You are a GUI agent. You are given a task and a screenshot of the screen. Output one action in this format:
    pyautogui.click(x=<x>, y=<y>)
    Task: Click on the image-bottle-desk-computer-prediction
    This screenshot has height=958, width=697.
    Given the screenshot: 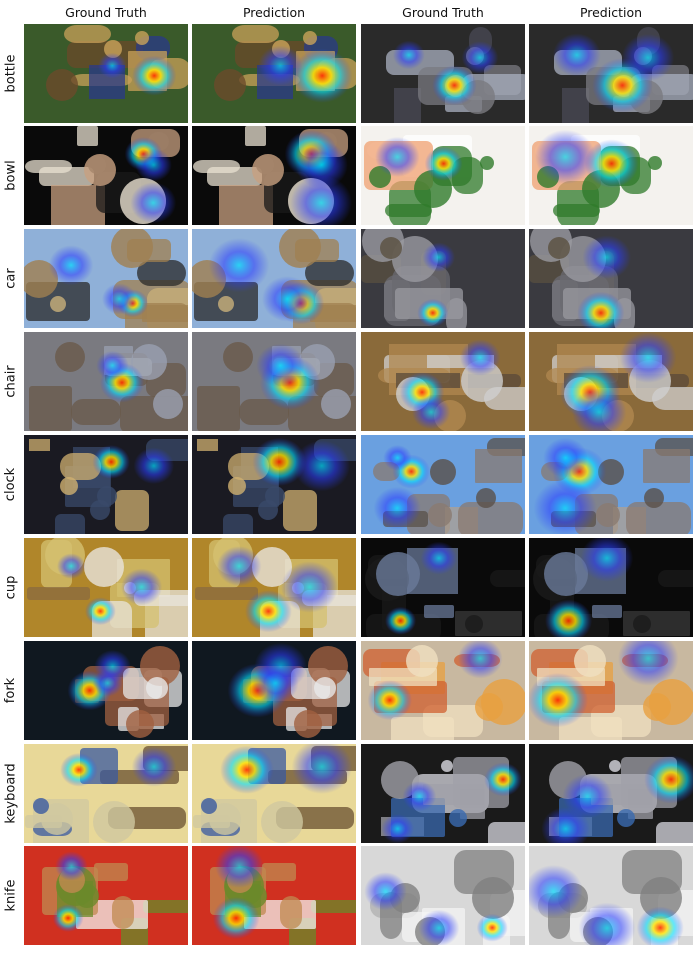 What is the action you would take?
    pyautogui.click(x=611, y=73)
    